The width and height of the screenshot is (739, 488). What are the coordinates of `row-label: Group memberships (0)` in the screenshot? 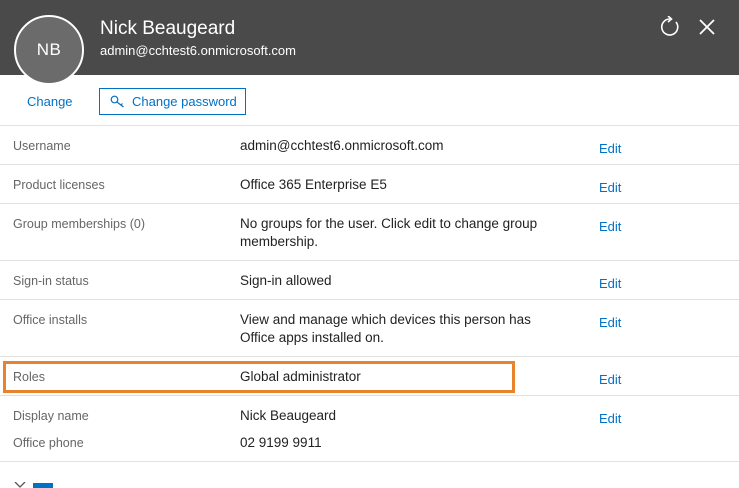 It's located at (79, 224).